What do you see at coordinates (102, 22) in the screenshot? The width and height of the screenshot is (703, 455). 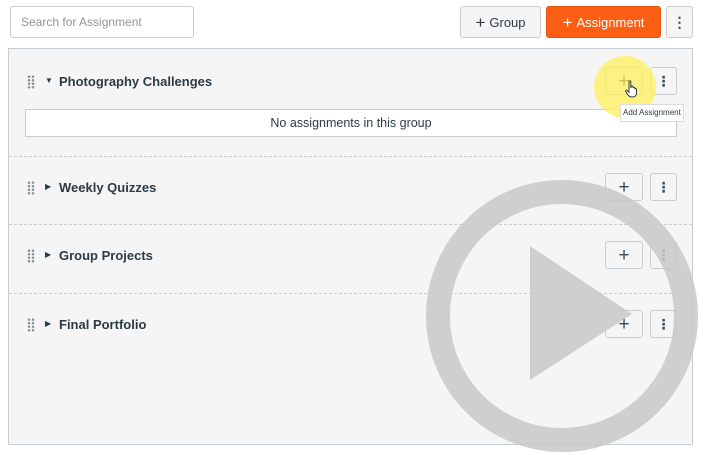 I see `search-input: Search for Assignment` at bounding box center [102, 22].